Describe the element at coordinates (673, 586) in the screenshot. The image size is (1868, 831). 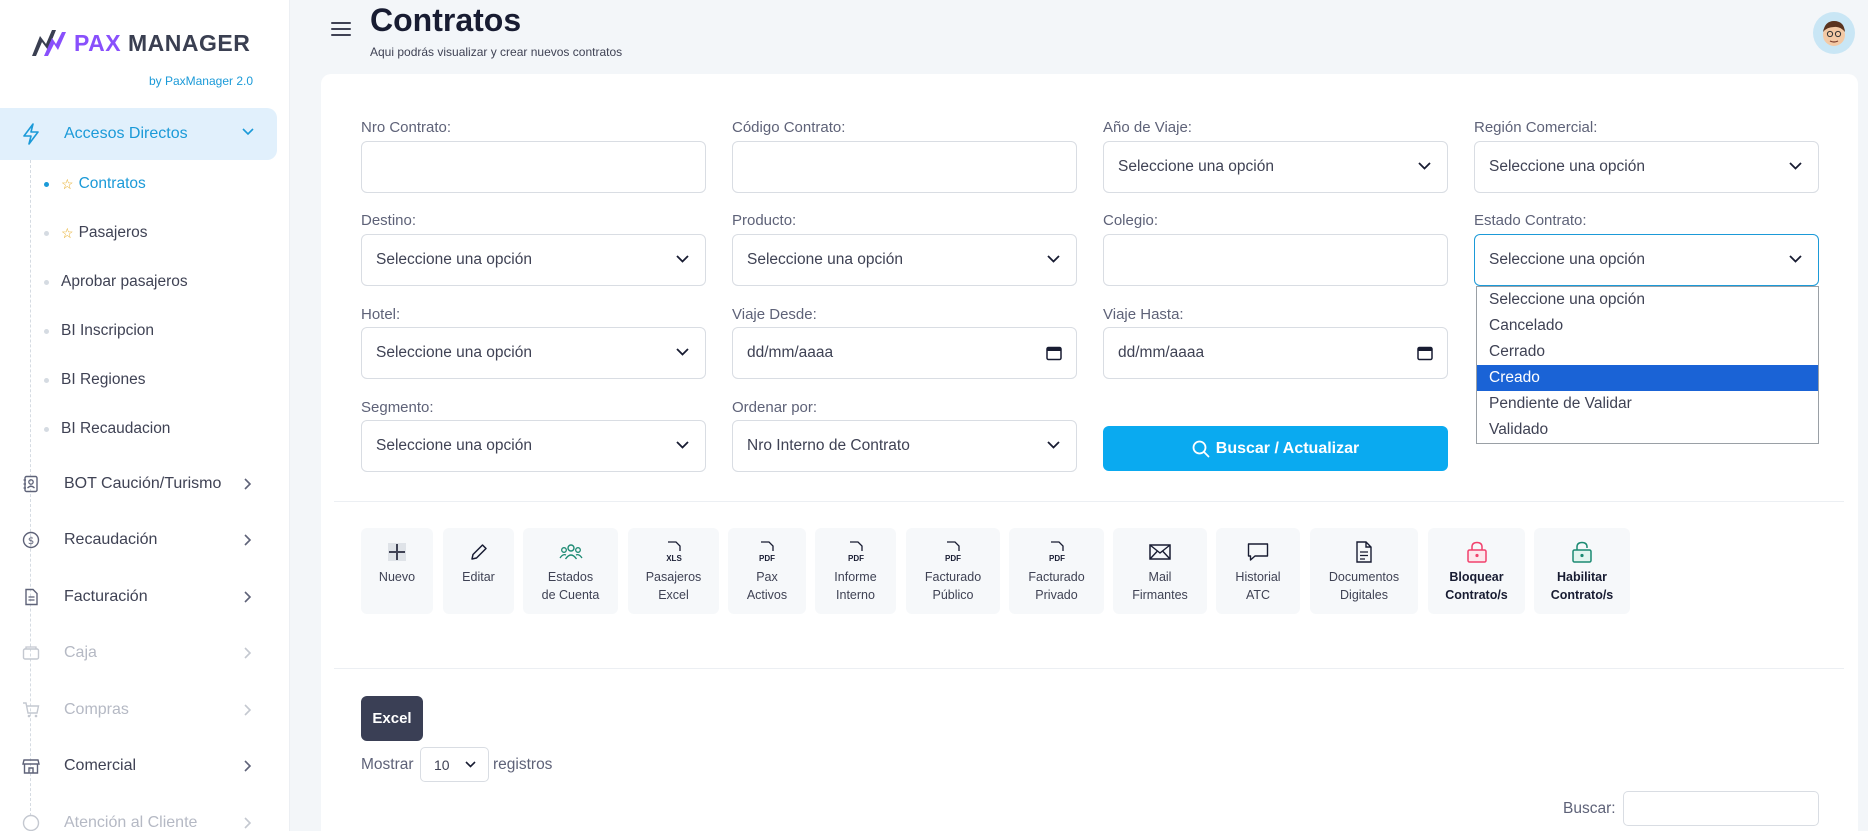
I see `tool-label: Pasajeros Excel` at that location.